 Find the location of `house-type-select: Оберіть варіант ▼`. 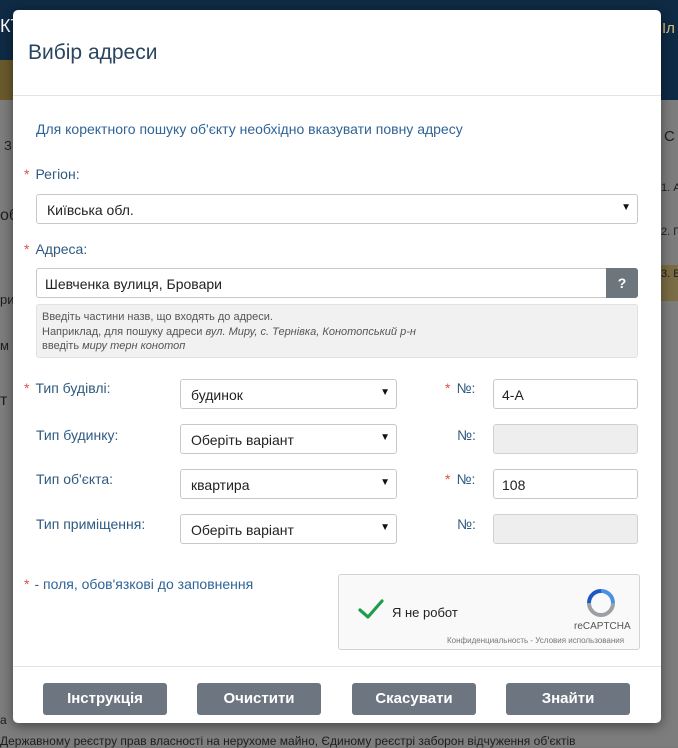

house-type-select: Оберіть варіант ▼ is located at coordinates (288, 439).